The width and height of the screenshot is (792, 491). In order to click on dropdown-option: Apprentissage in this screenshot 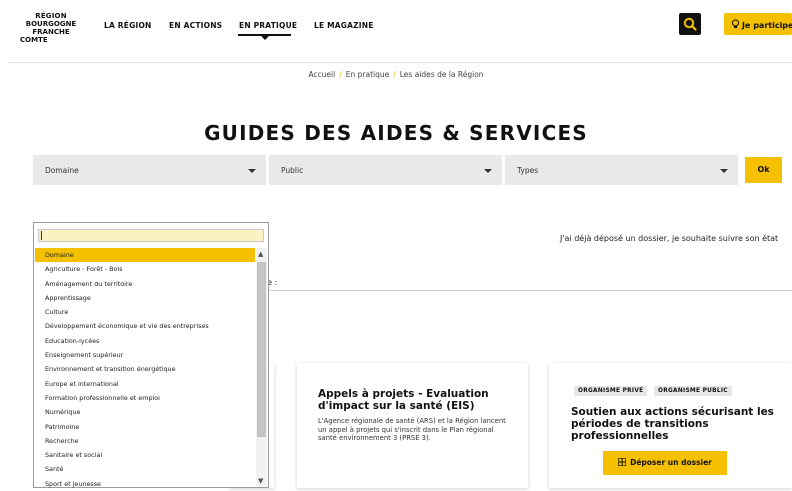, I will do `click(145, 298)`.